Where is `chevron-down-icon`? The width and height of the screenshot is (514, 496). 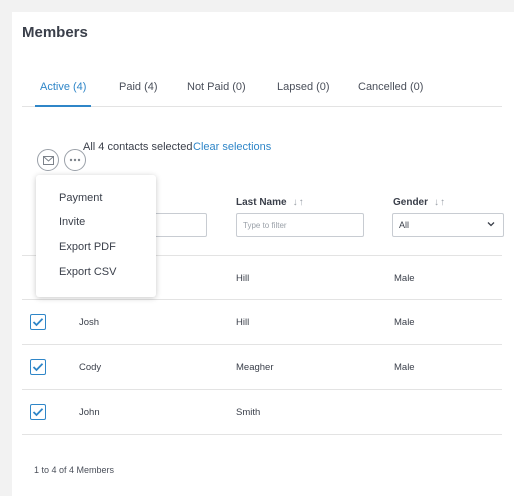 chevron-down-icon is located at coordinates (491, 224).